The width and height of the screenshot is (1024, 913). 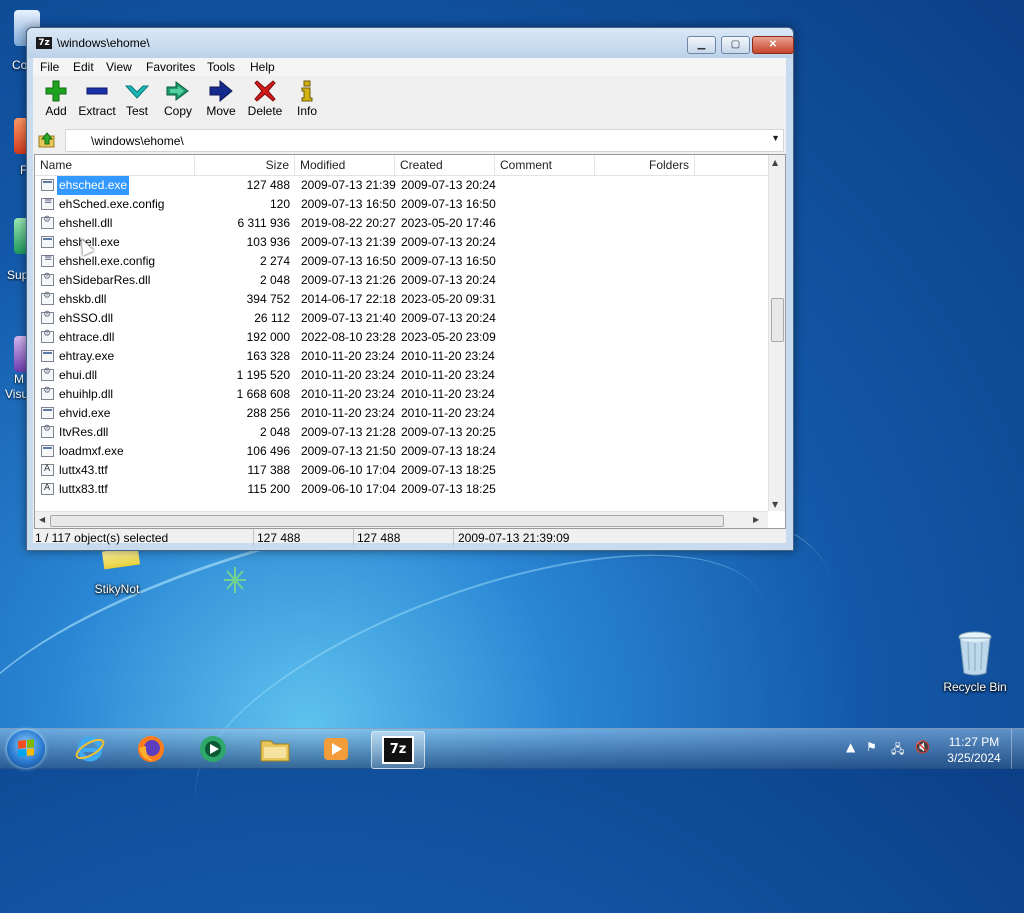 I want to click on info-button: Info, so click(x=307, y=99).